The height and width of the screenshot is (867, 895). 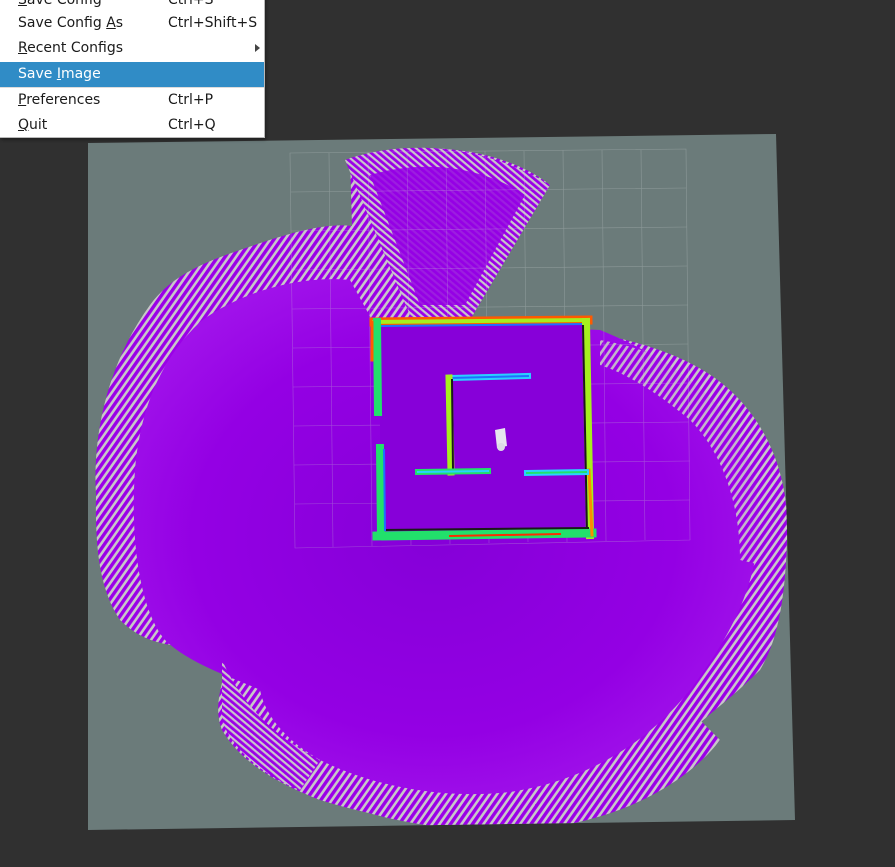 What do you see at coordinates (132, 100) in the screenshot?
I see `menu-item-preferences: Preferences Ctrl+P` at bounding box center [132, 100].